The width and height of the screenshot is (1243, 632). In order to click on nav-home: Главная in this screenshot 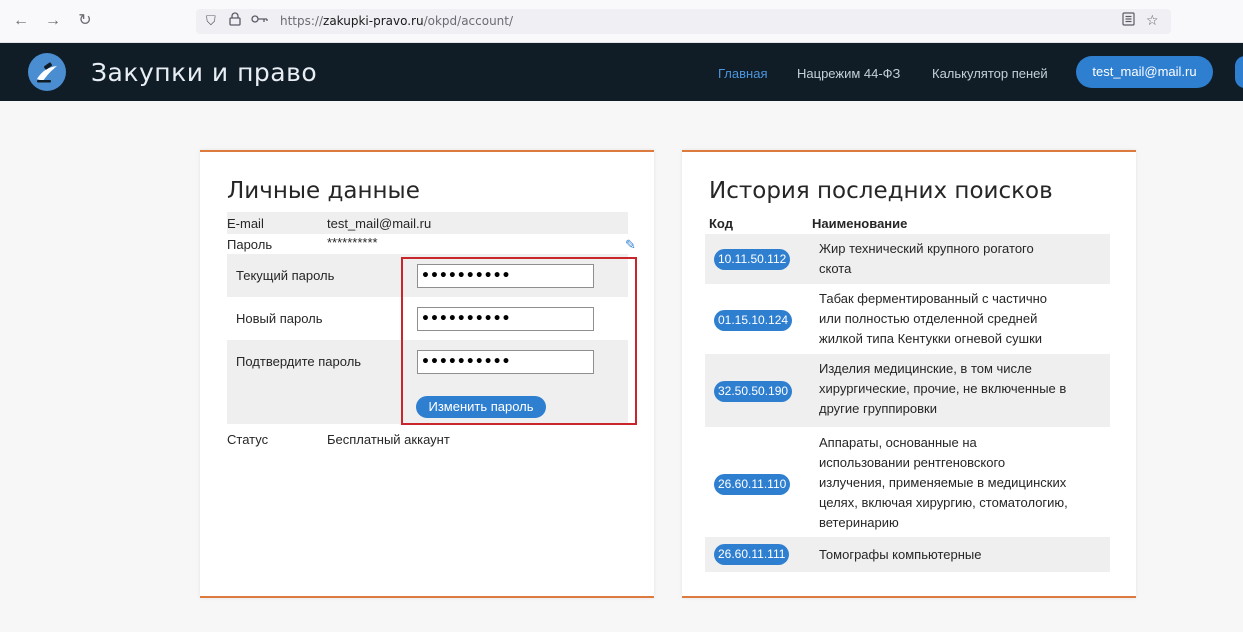, I will do `click(742, 73)`.